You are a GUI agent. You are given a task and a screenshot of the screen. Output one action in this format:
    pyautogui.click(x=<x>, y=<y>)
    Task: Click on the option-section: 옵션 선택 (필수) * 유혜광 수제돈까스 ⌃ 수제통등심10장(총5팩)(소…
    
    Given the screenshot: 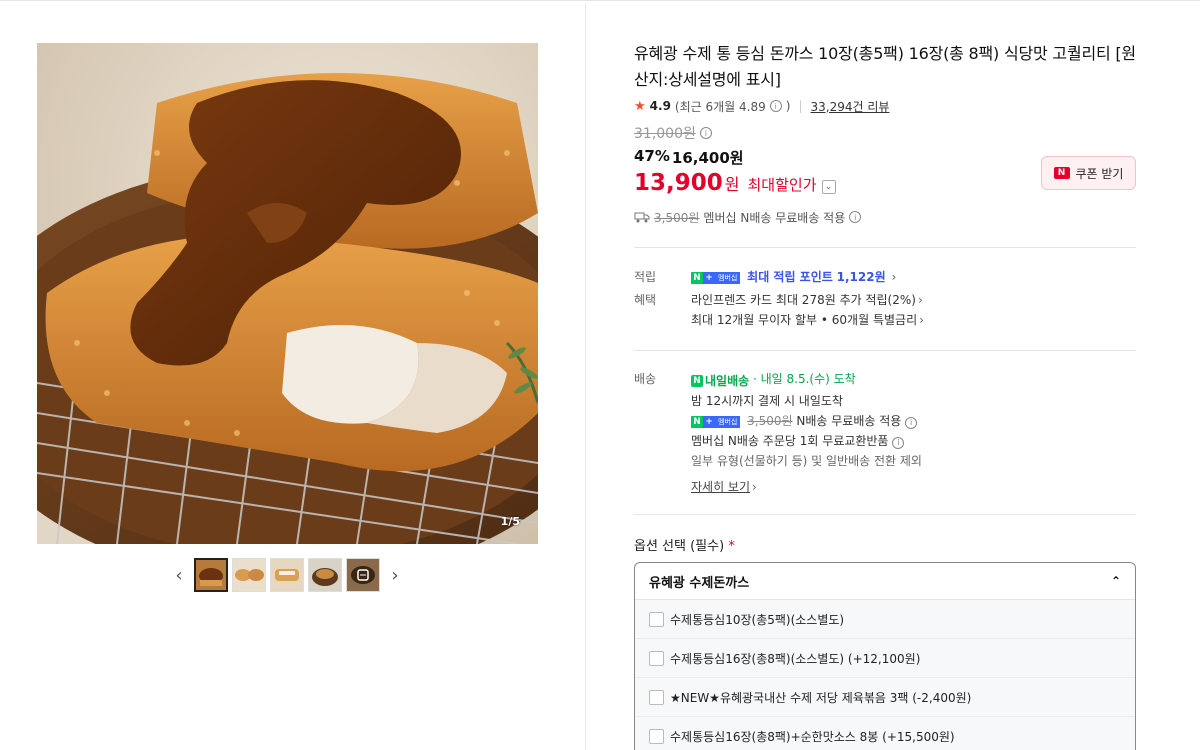 What is the action you would take?
    pyautogui.click(x=885, y=642)
    